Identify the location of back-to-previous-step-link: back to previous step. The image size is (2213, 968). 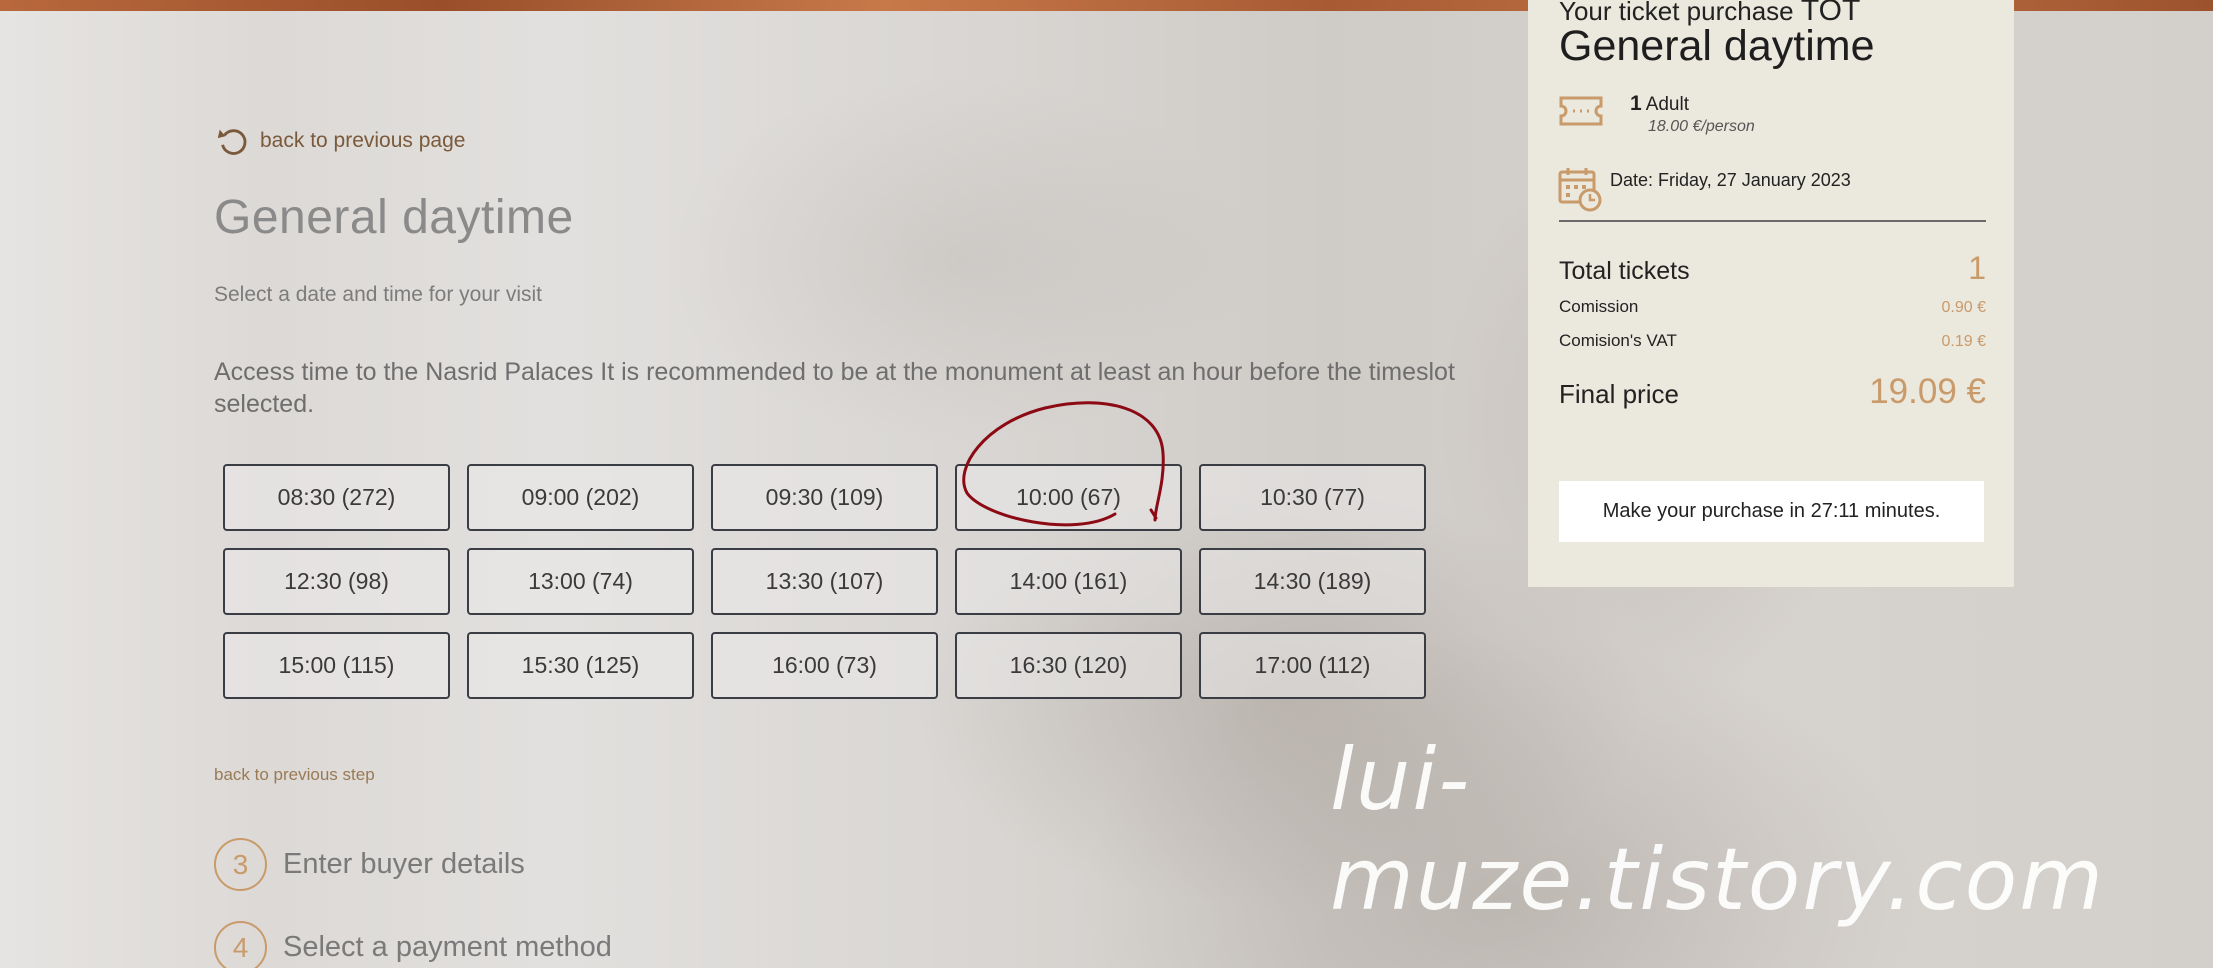
(294, 775).